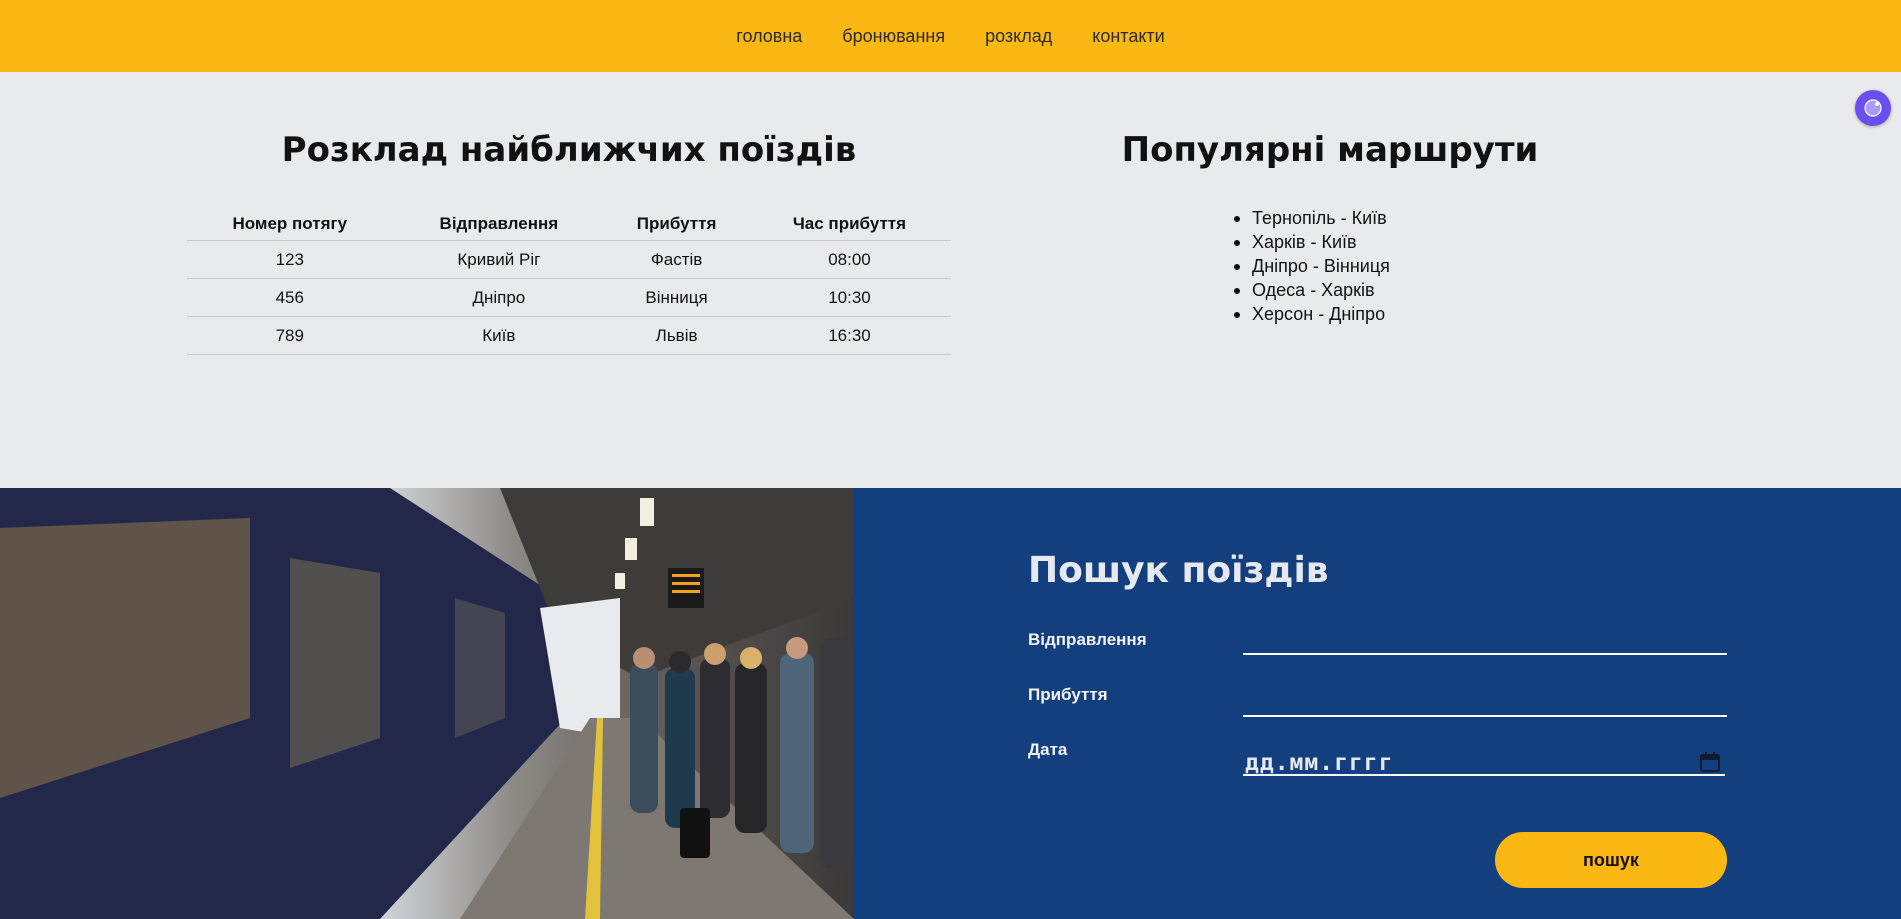 This screenshot has width=1901, height=919. I want to click on search-title: Пошук поїздів, so click(1178, 570).